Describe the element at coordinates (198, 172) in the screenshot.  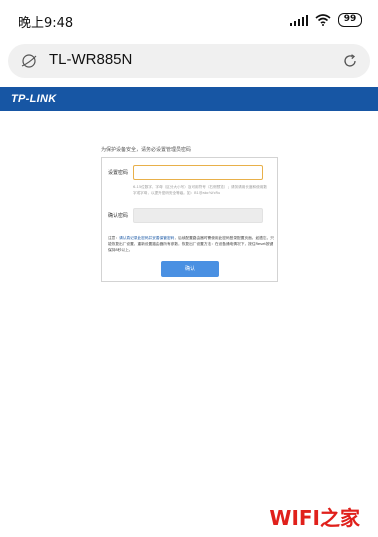
I see `password-input` at that location.